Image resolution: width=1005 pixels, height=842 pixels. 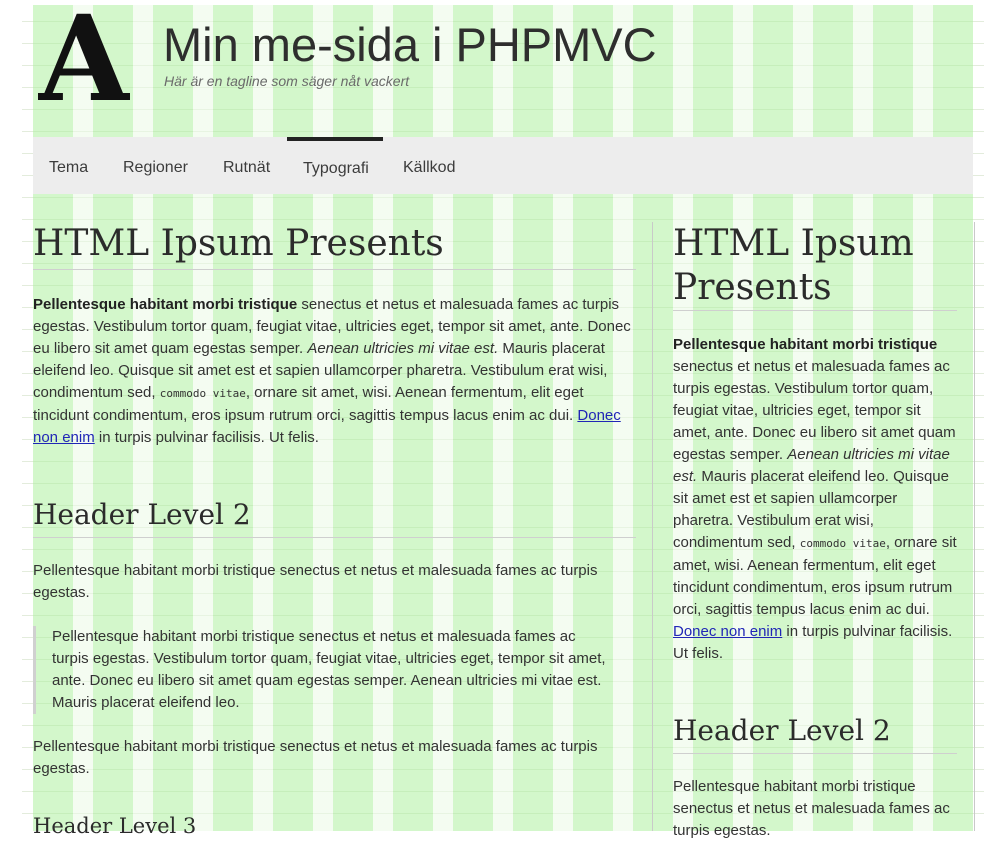 What do you see at coordinates (815, 731) in the screenshot?
I see `sidebar-heading-2: Header Level 2` at bounding box center [815, 731].